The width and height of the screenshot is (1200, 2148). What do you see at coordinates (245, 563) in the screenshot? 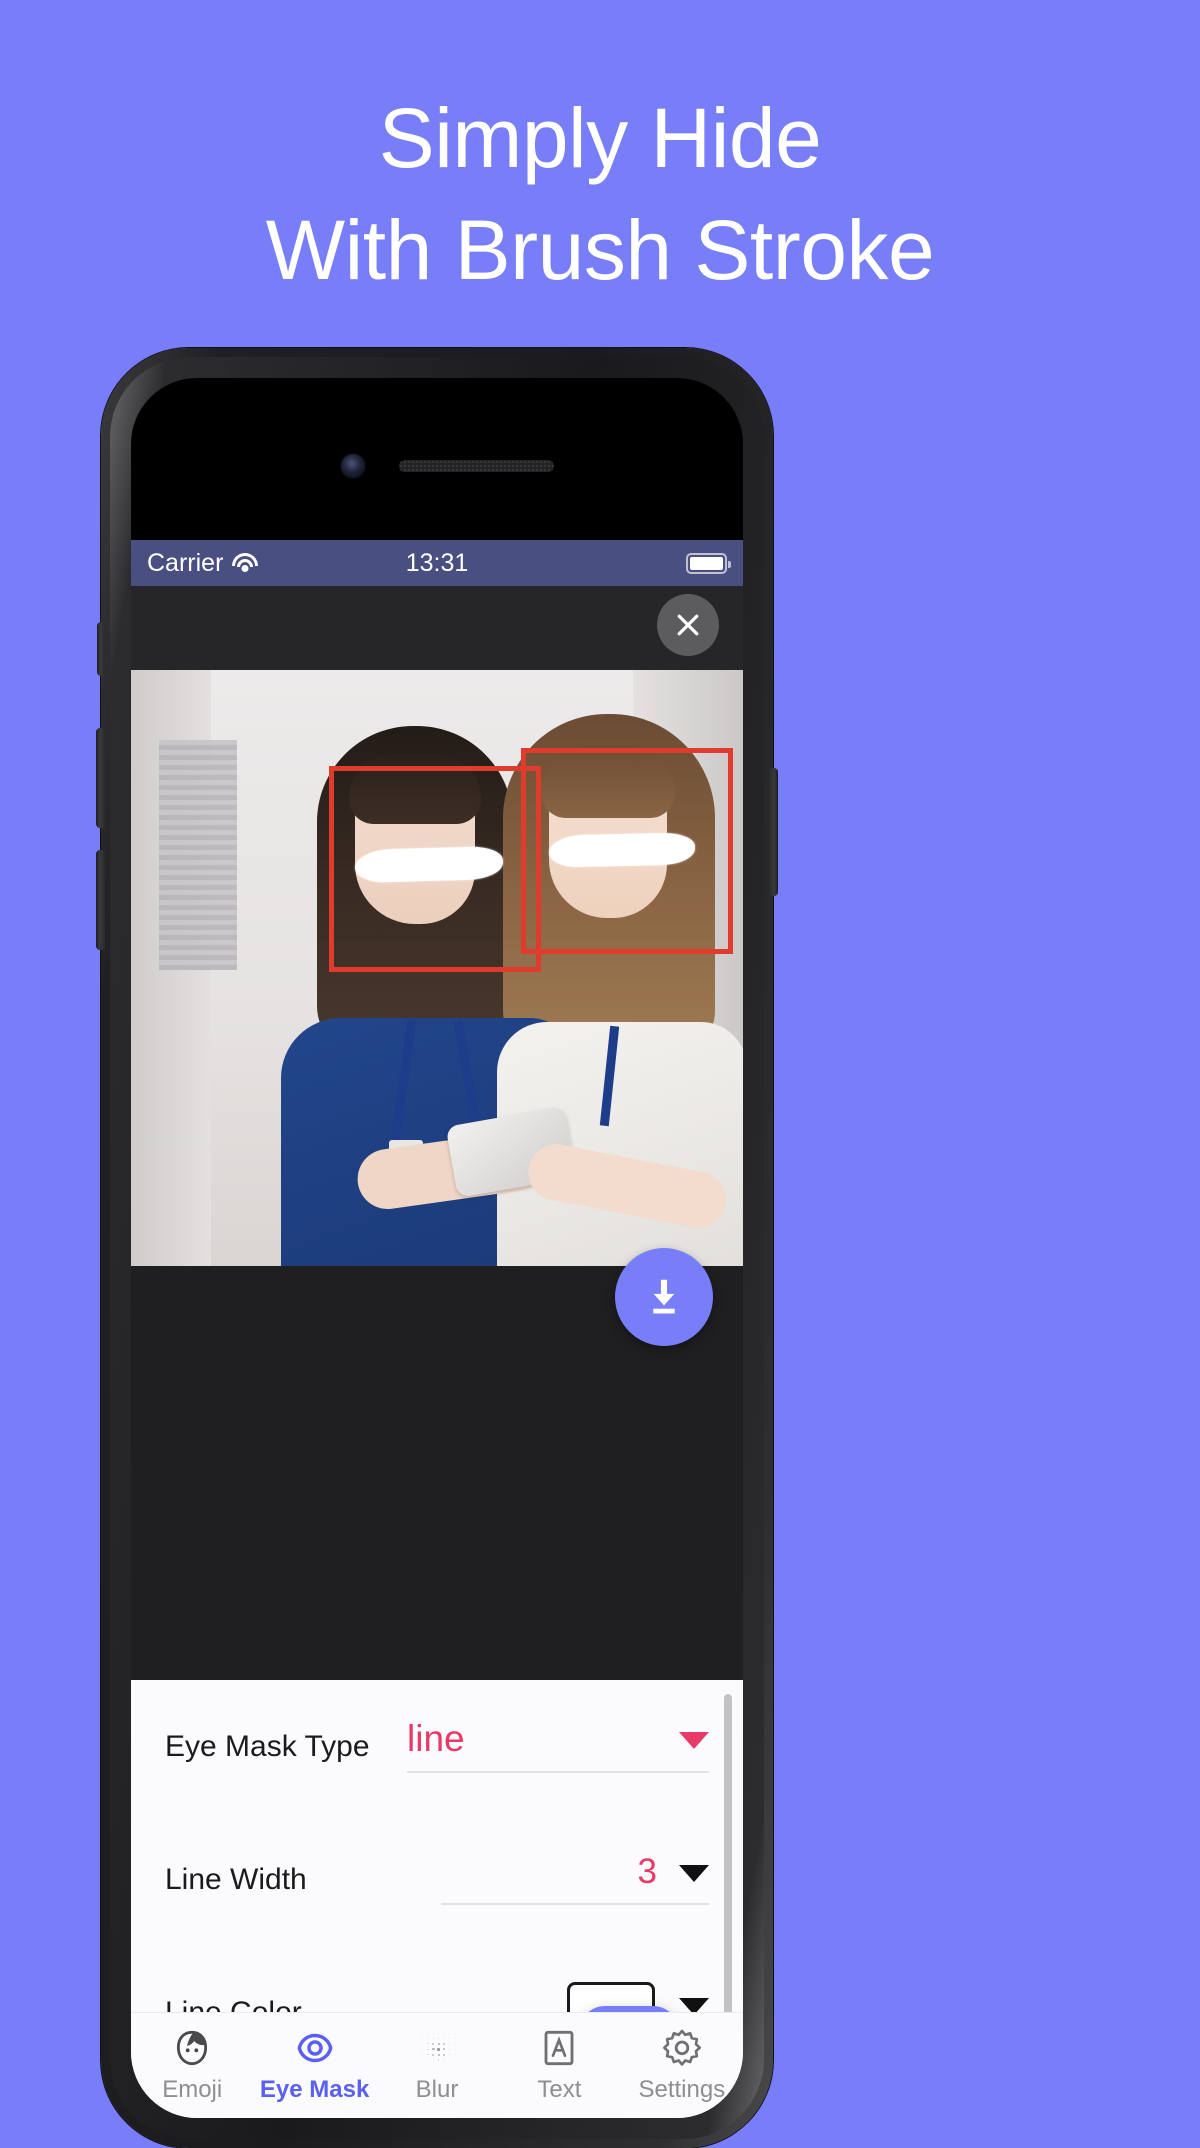
I see `wifi-icon` at bounding box center [245, 563].